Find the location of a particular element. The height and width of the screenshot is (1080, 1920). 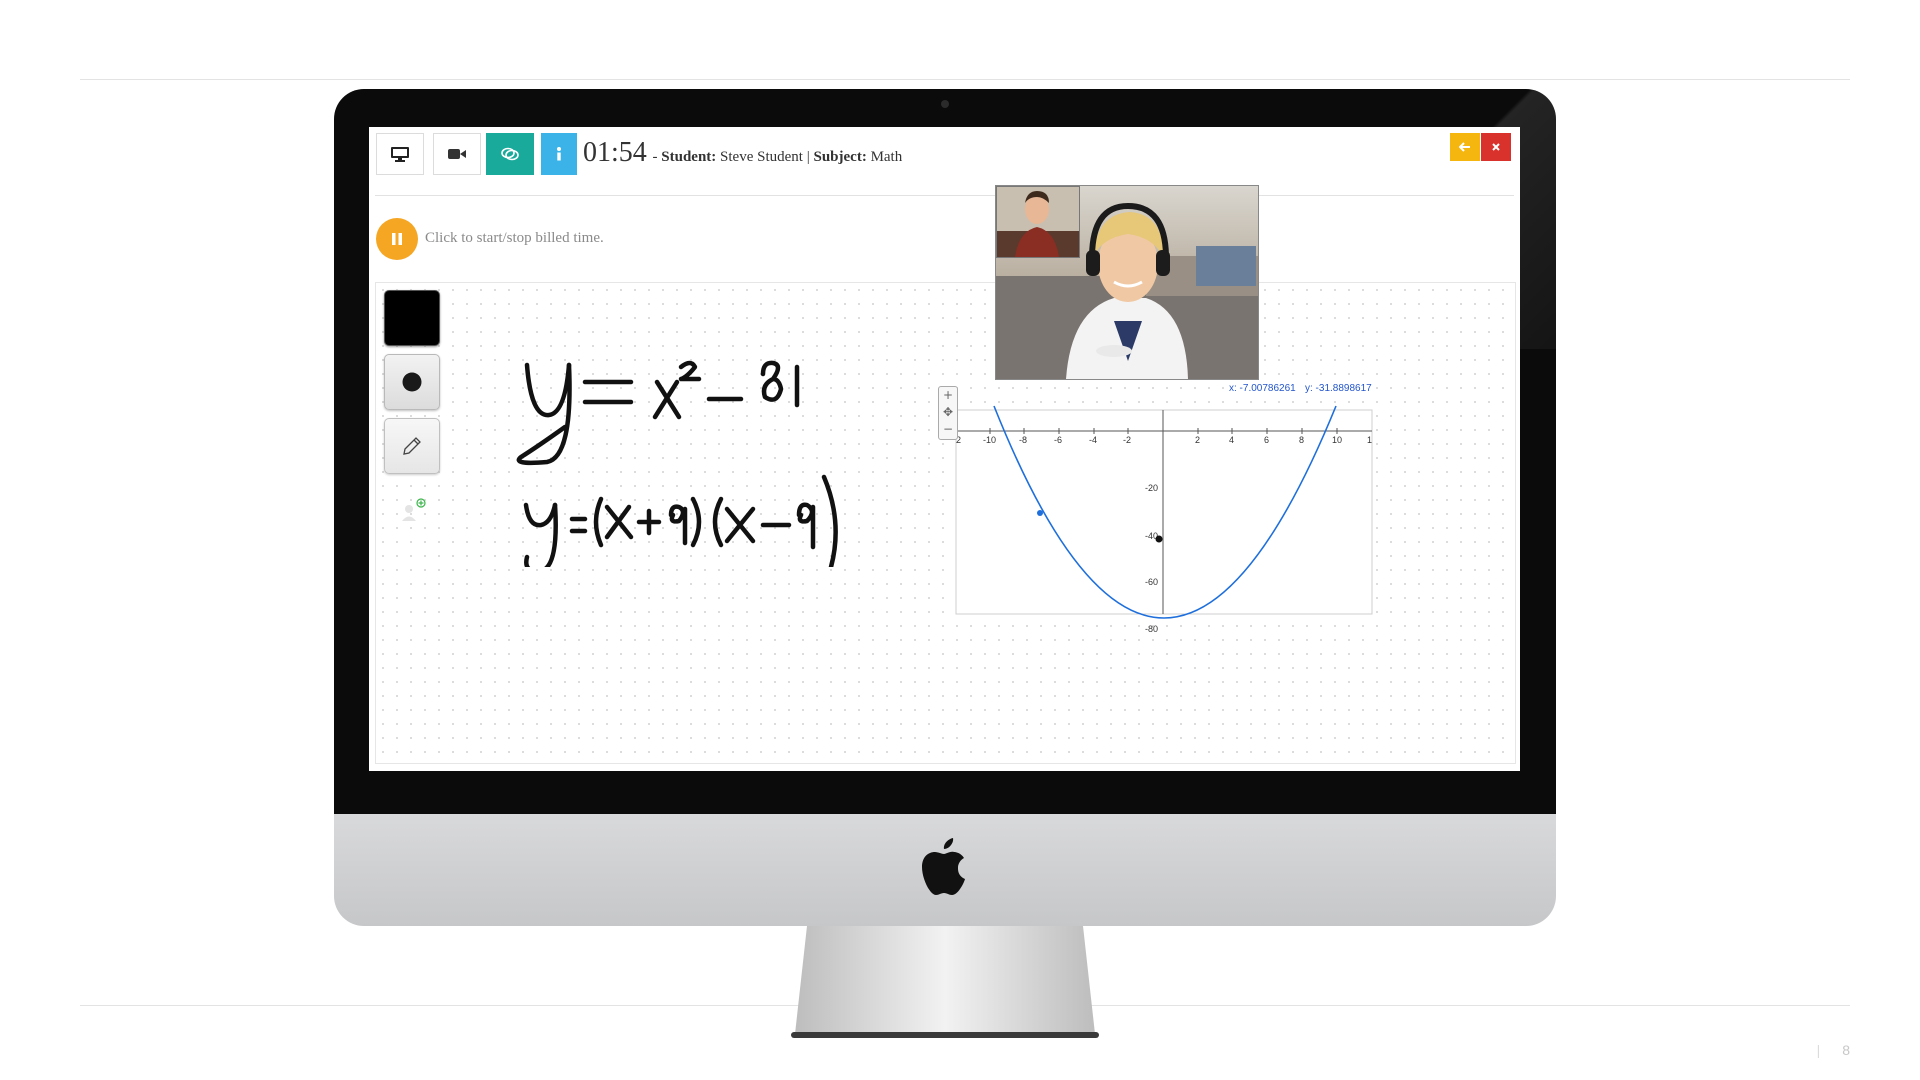

student-video-pip is located at coordinates (1038, 222).